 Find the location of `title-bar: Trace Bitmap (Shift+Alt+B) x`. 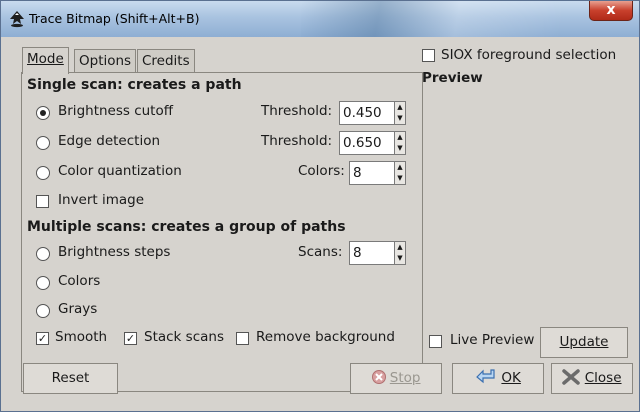

title-bar: Trace Bitmap (Shift+Alt+B) x is located at coordinates (320, 19).